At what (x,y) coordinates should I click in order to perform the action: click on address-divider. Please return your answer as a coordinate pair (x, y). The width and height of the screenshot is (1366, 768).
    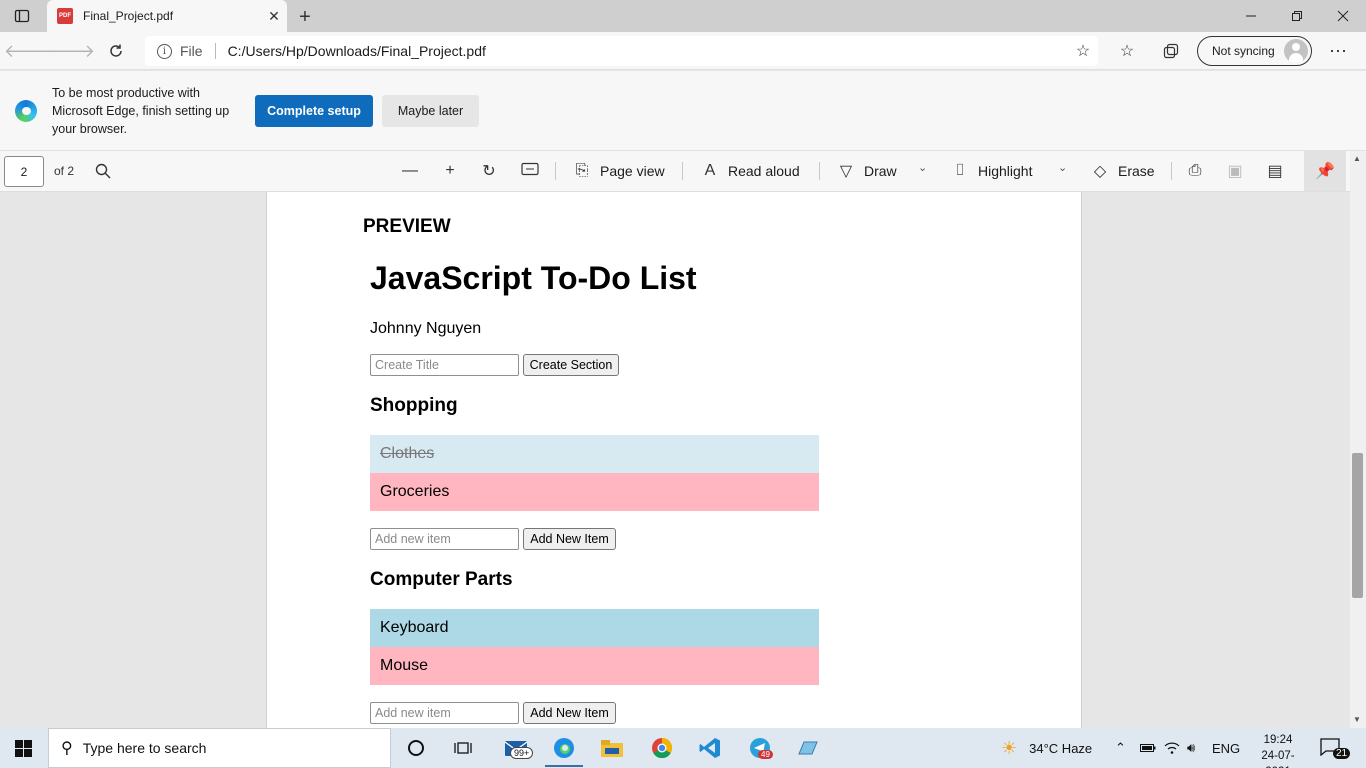
    Looking at the image, I should click on (215, 51).